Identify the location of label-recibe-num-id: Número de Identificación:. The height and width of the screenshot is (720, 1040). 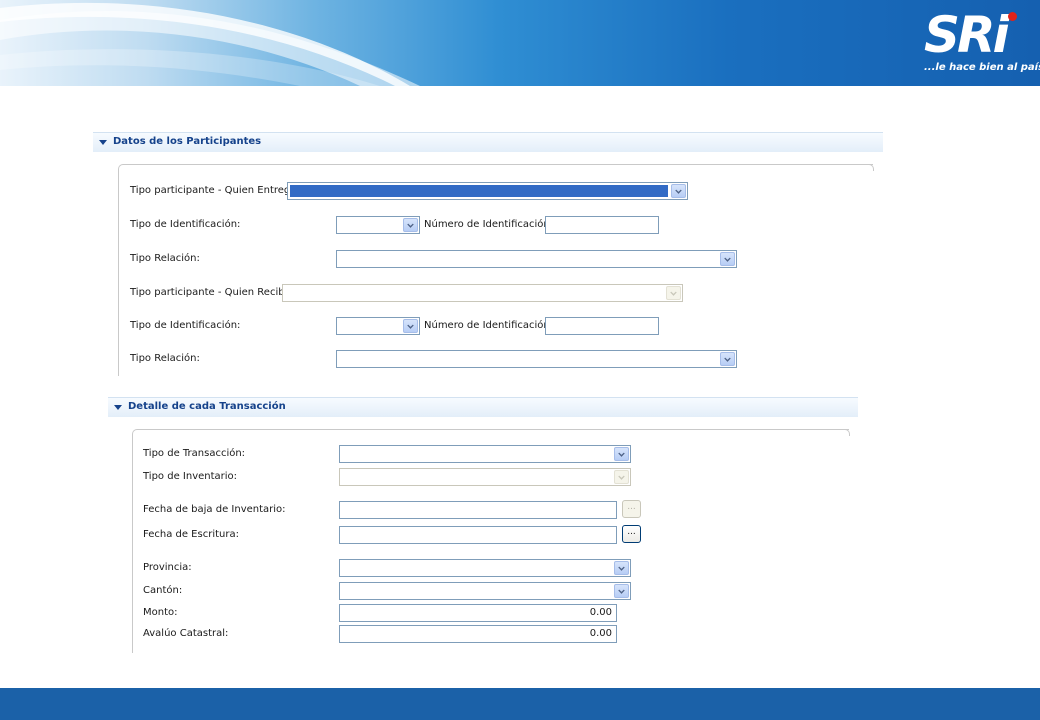
(489, 325).